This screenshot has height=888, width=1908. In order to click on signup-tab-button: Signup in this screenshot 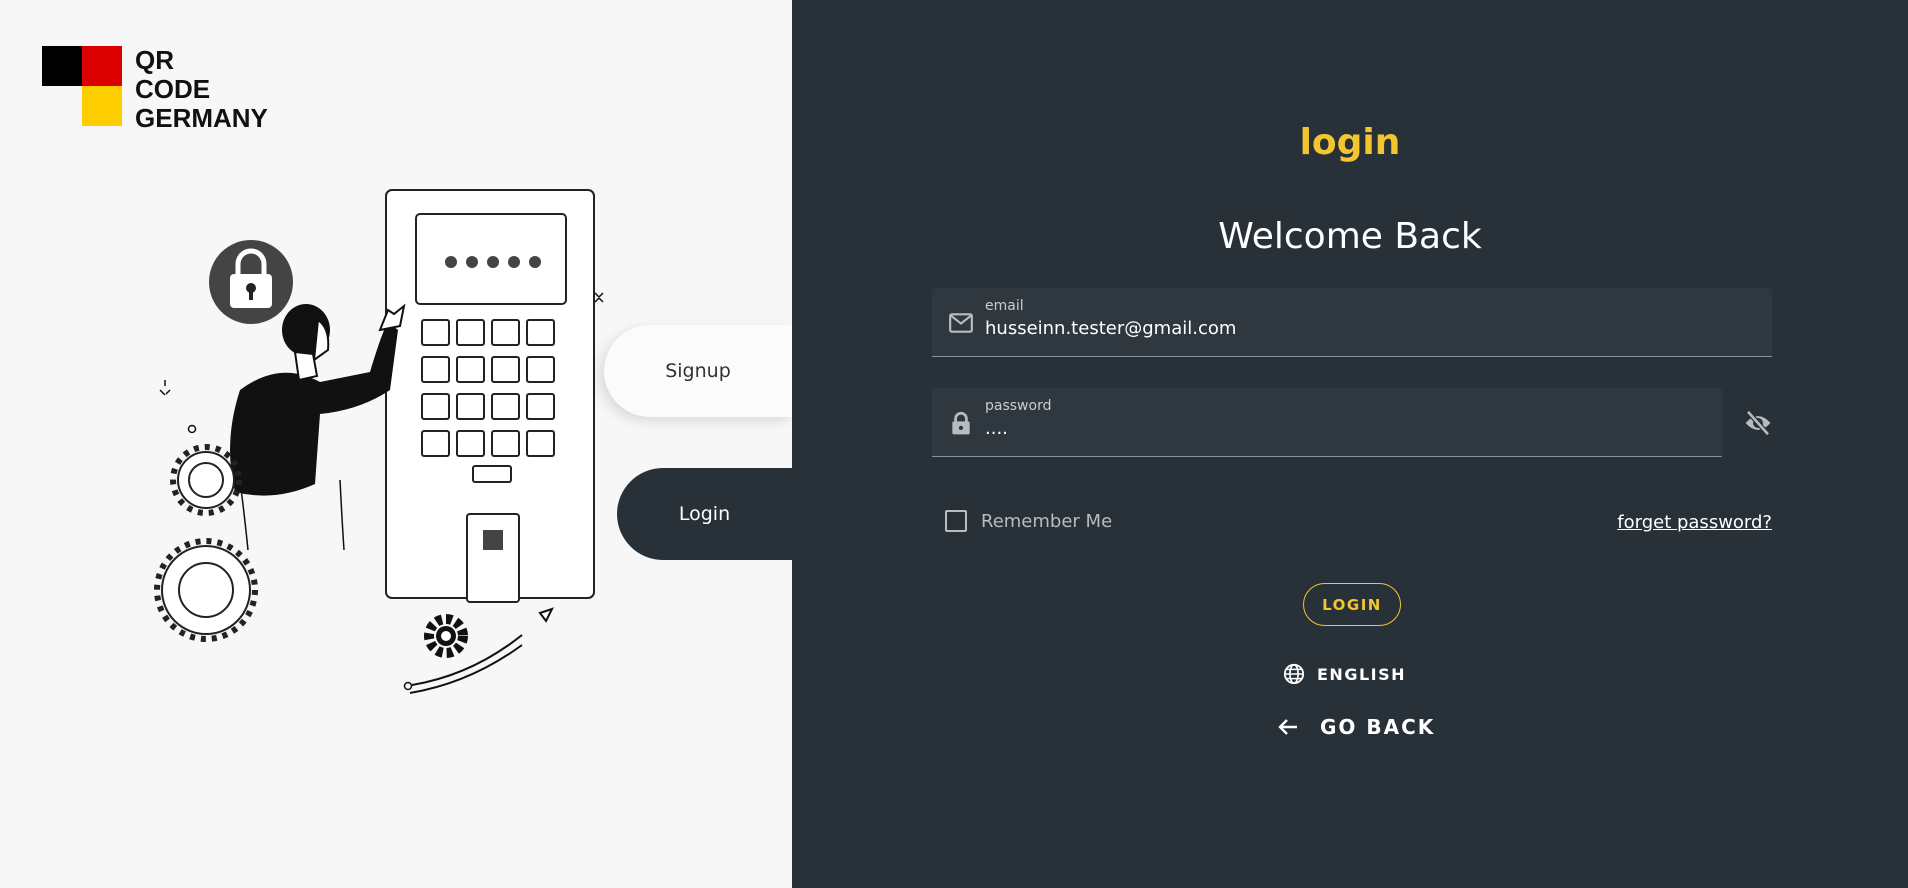, I will do `click(698, 371)`.